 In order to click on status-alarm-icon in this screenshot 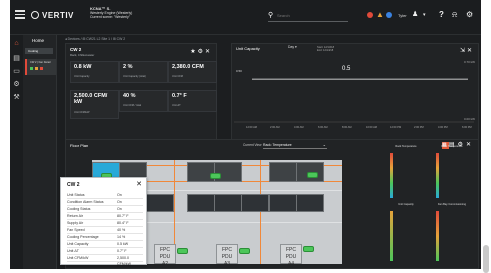, I will do `click(41, 68)`.